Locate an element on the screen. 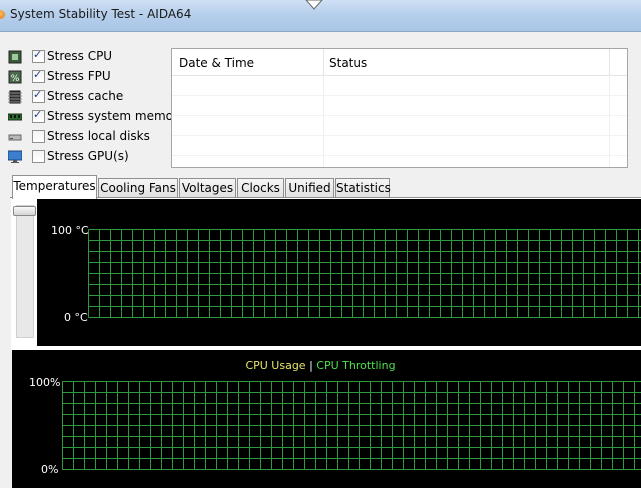 The height and width of the screenshot is (488, 641). temperature-max-label: 100 °C is located at coordinates (70, 230).